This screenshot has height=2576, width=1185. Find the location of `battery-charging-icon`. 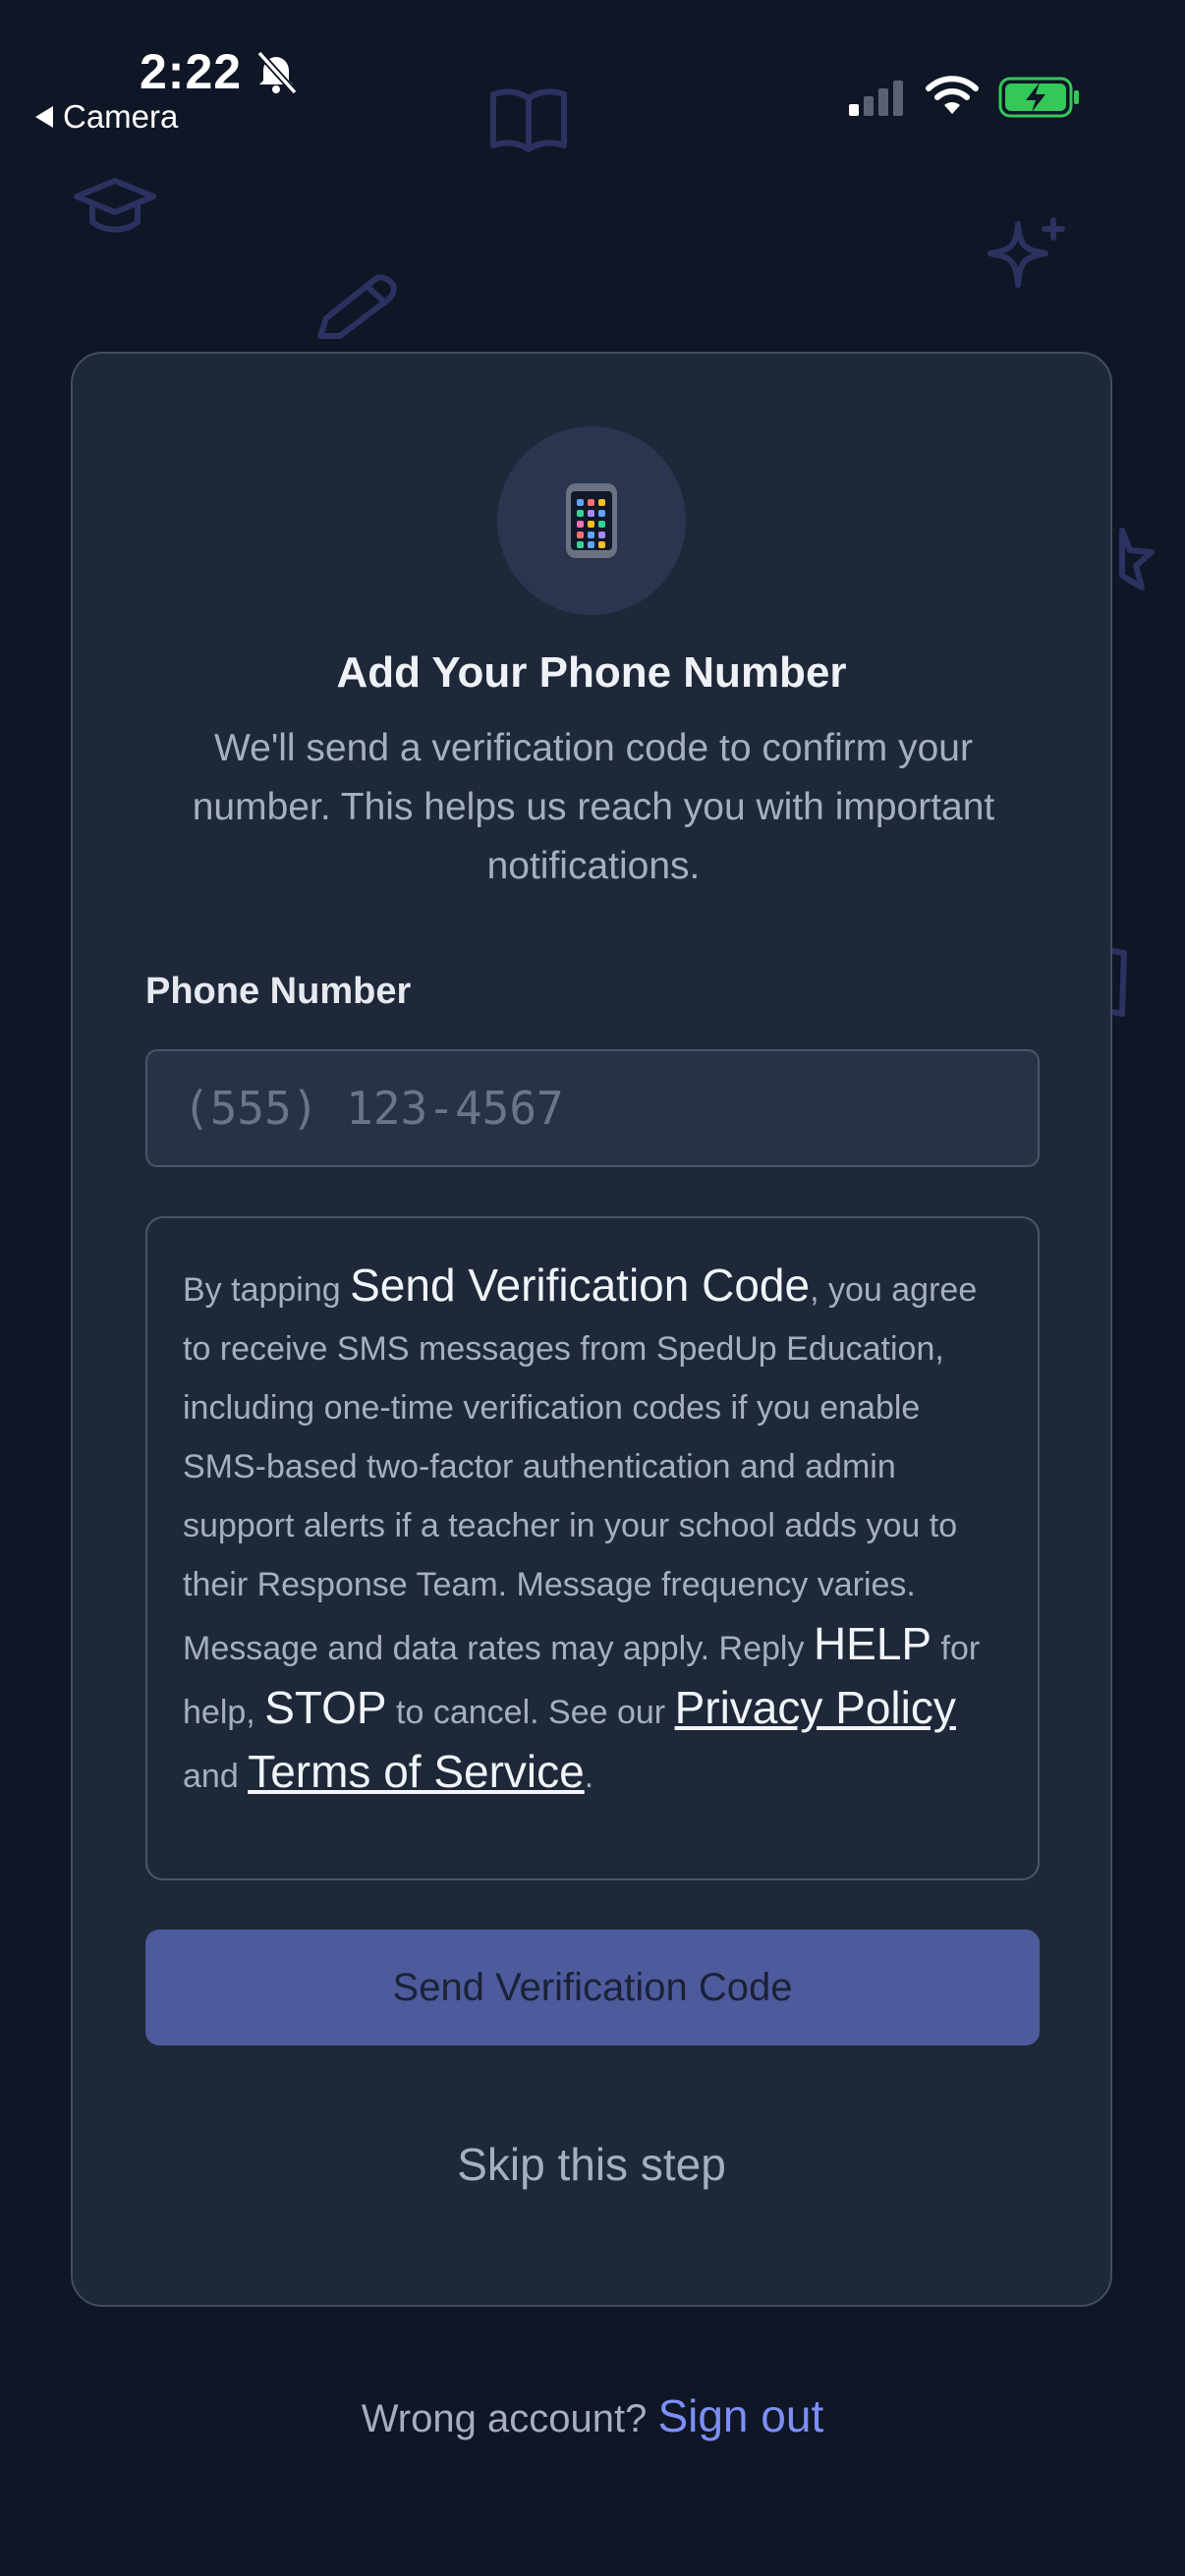

battery-charging-icon is located at coordinates (1038, 97).